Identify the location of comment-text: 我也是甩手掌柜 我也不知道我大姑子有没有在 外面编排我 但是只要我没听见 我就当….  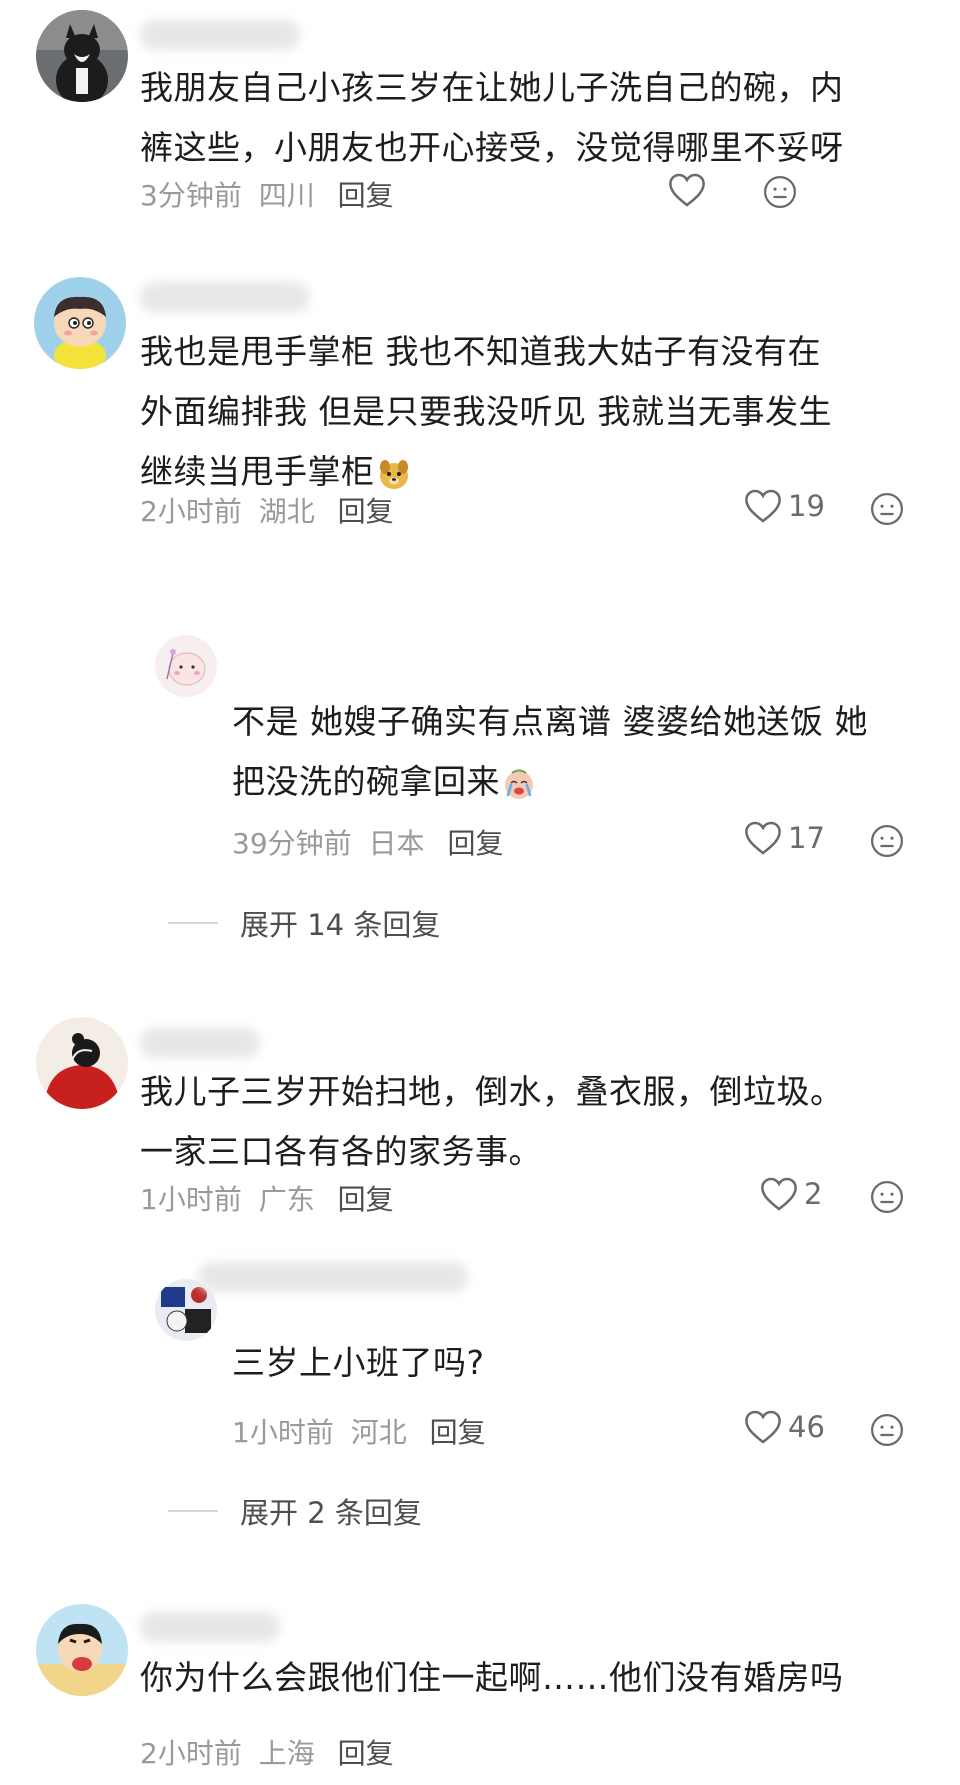
(486, 412).